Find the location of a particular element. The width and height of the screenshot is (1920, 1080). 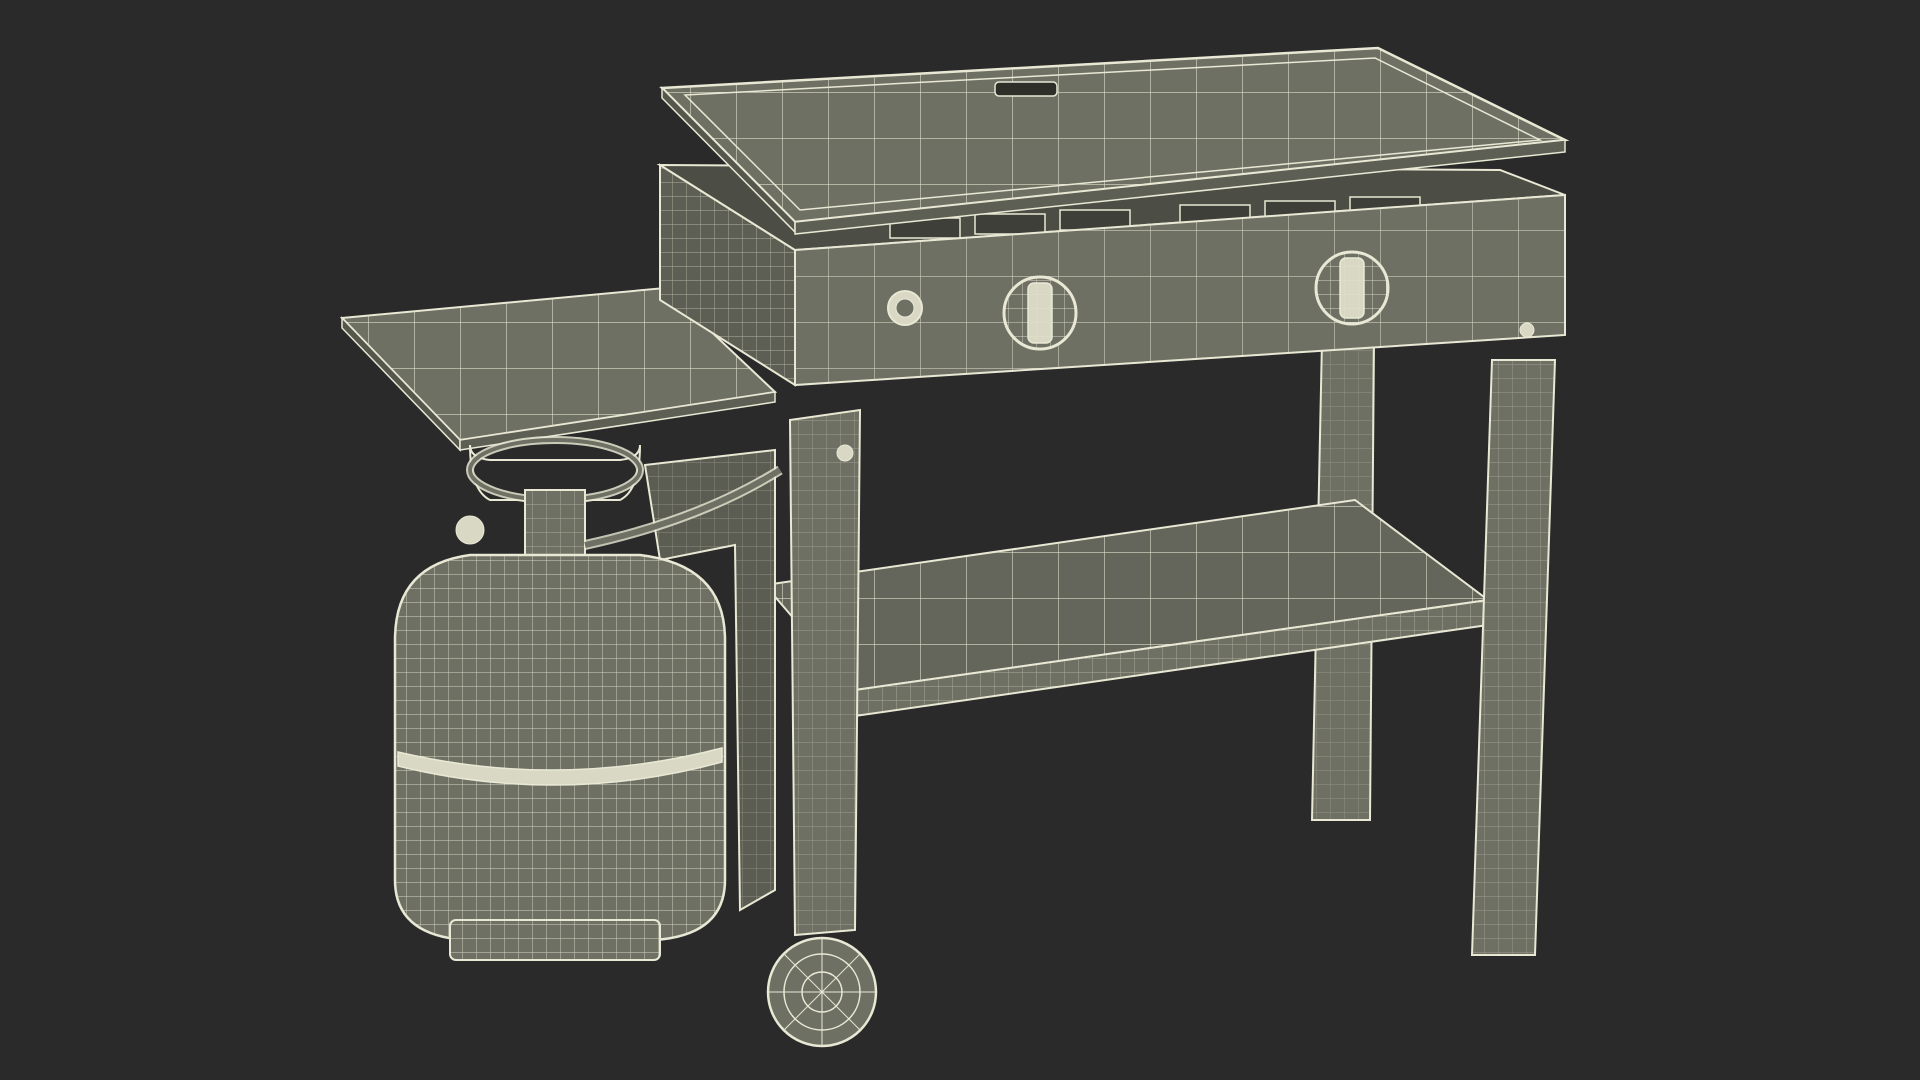

caster-wheel is located at coordinates (822, 992).